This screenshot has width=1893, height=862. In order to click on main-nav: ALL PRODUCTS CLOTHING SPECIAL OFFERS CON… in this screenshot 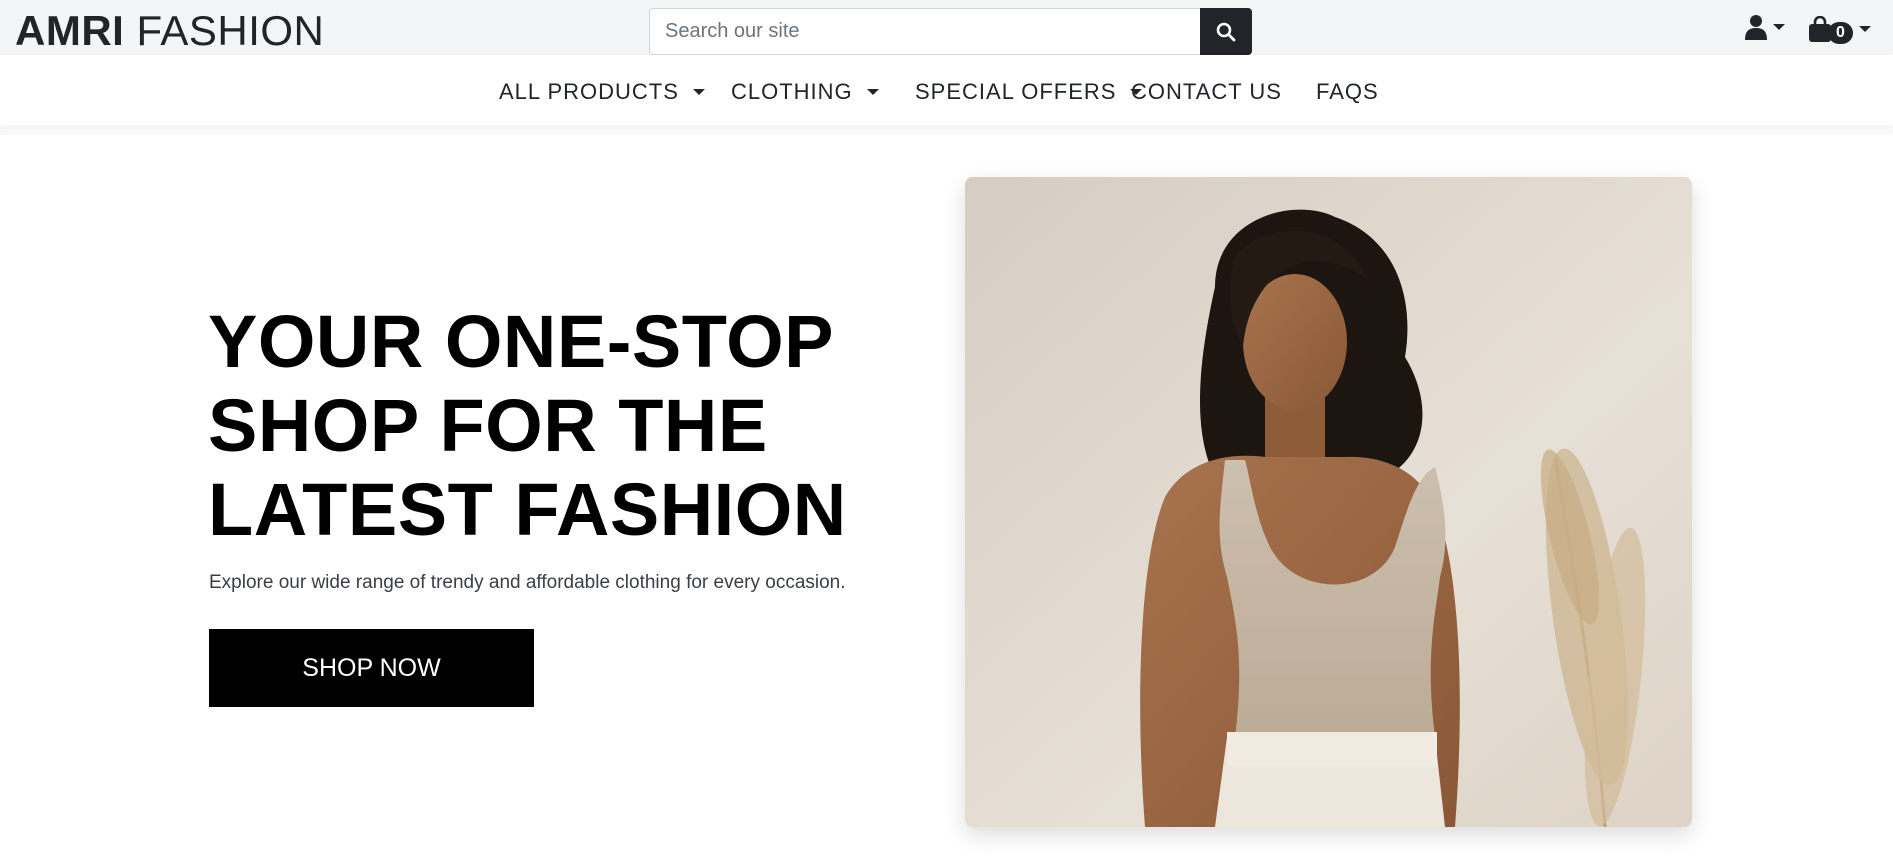, I will do `click(946, 90)`.